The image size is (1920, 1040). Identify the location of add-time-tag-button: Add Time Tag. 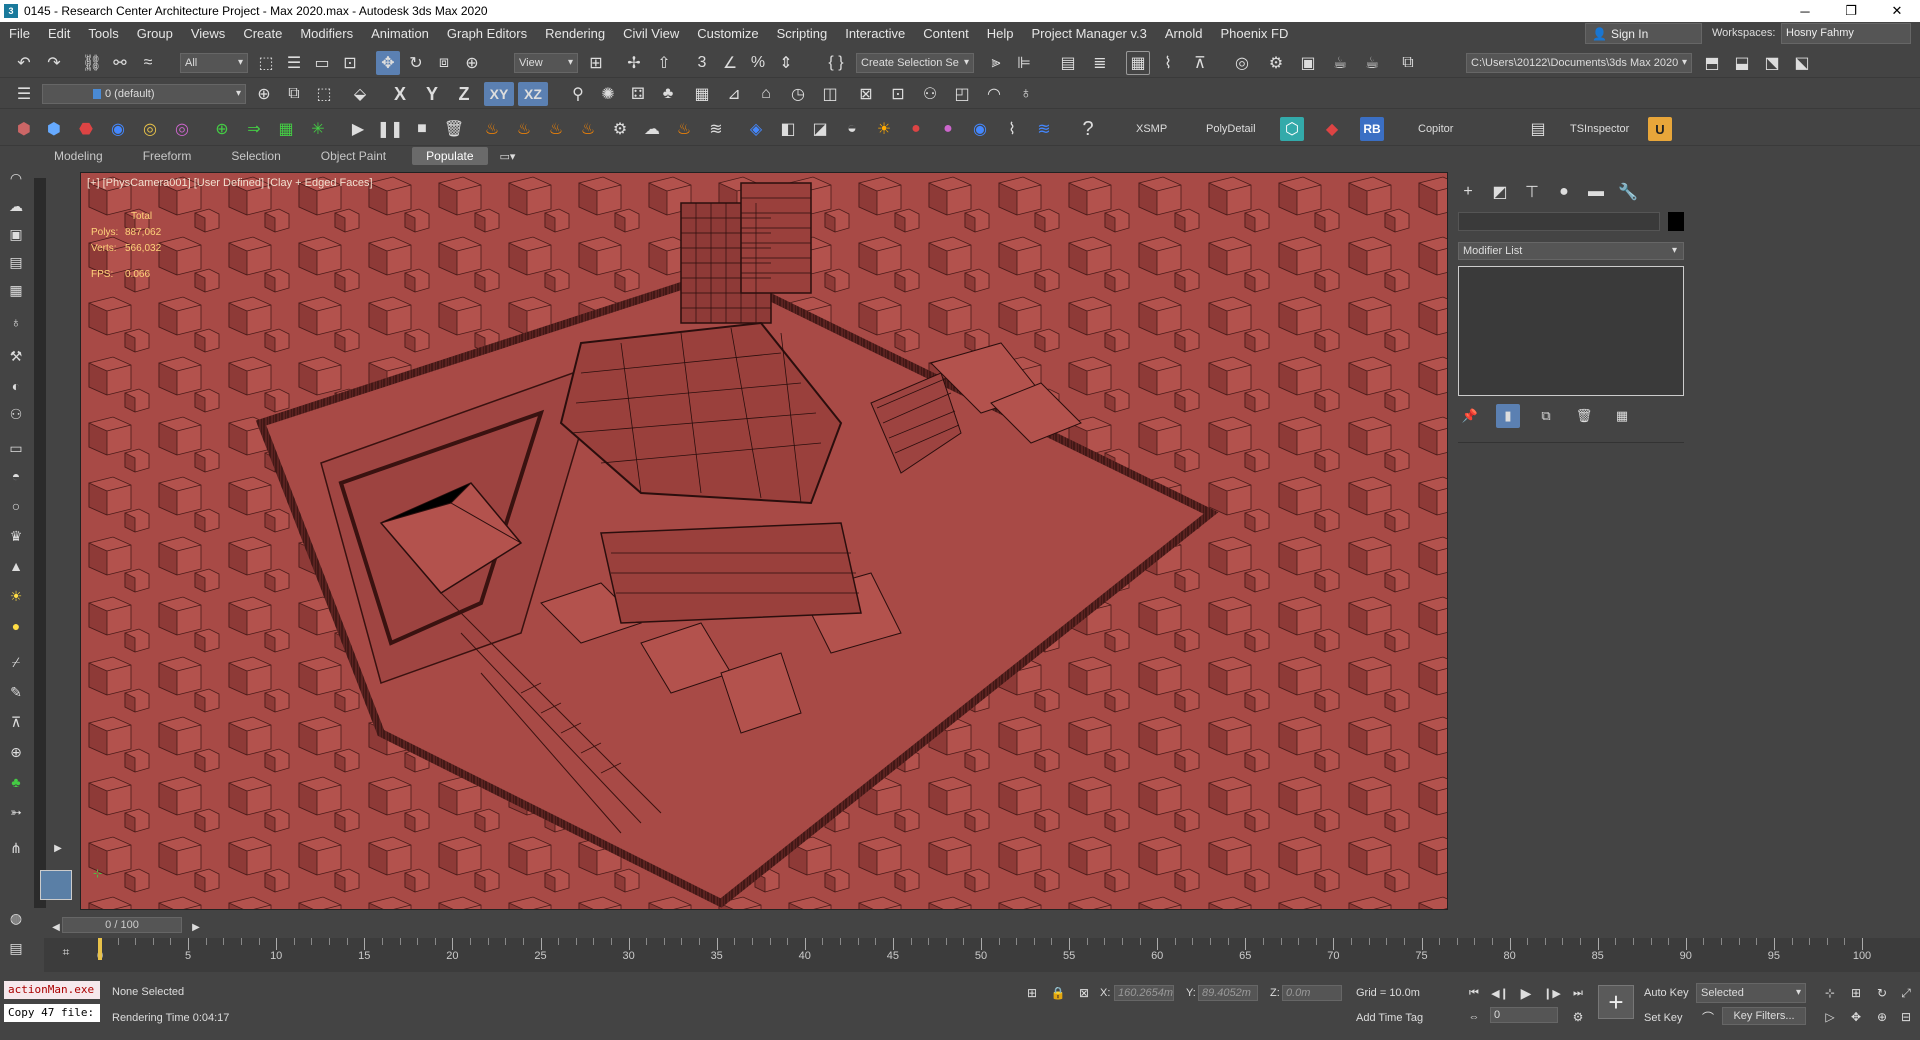
(1389, 1018).